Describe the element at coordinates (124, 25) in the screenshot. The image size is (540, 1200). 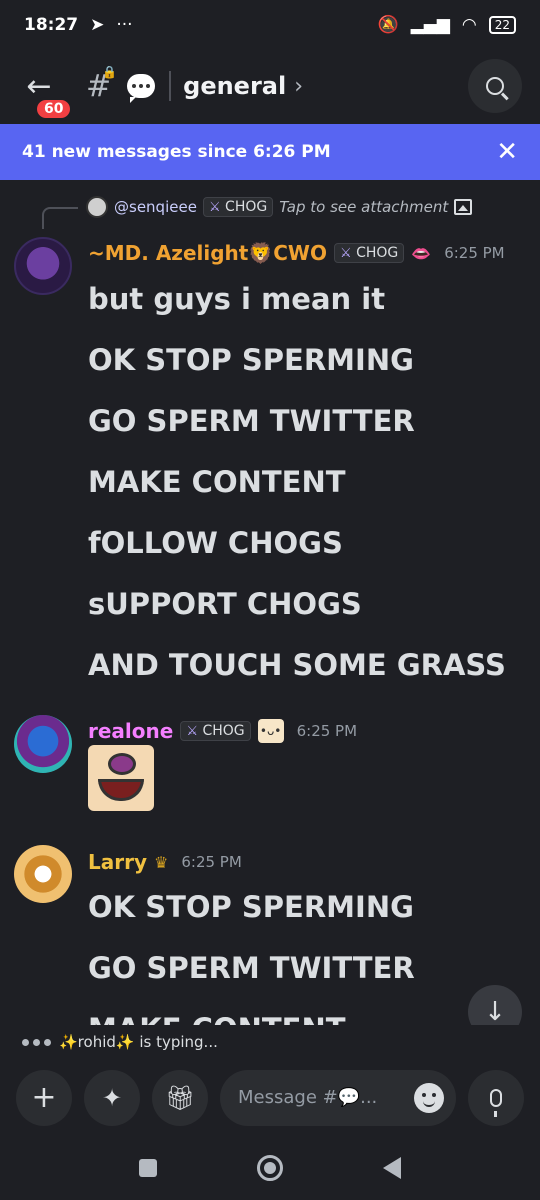
I see `more-notifications-icon: ···` at that location.